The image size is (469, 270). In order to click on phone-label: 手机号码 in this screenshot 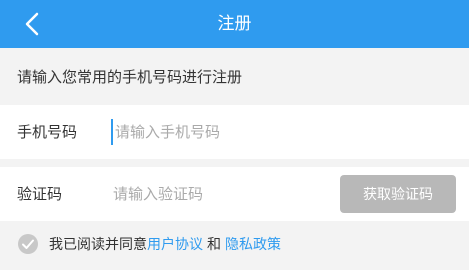, I will do `click(47, 132)`.